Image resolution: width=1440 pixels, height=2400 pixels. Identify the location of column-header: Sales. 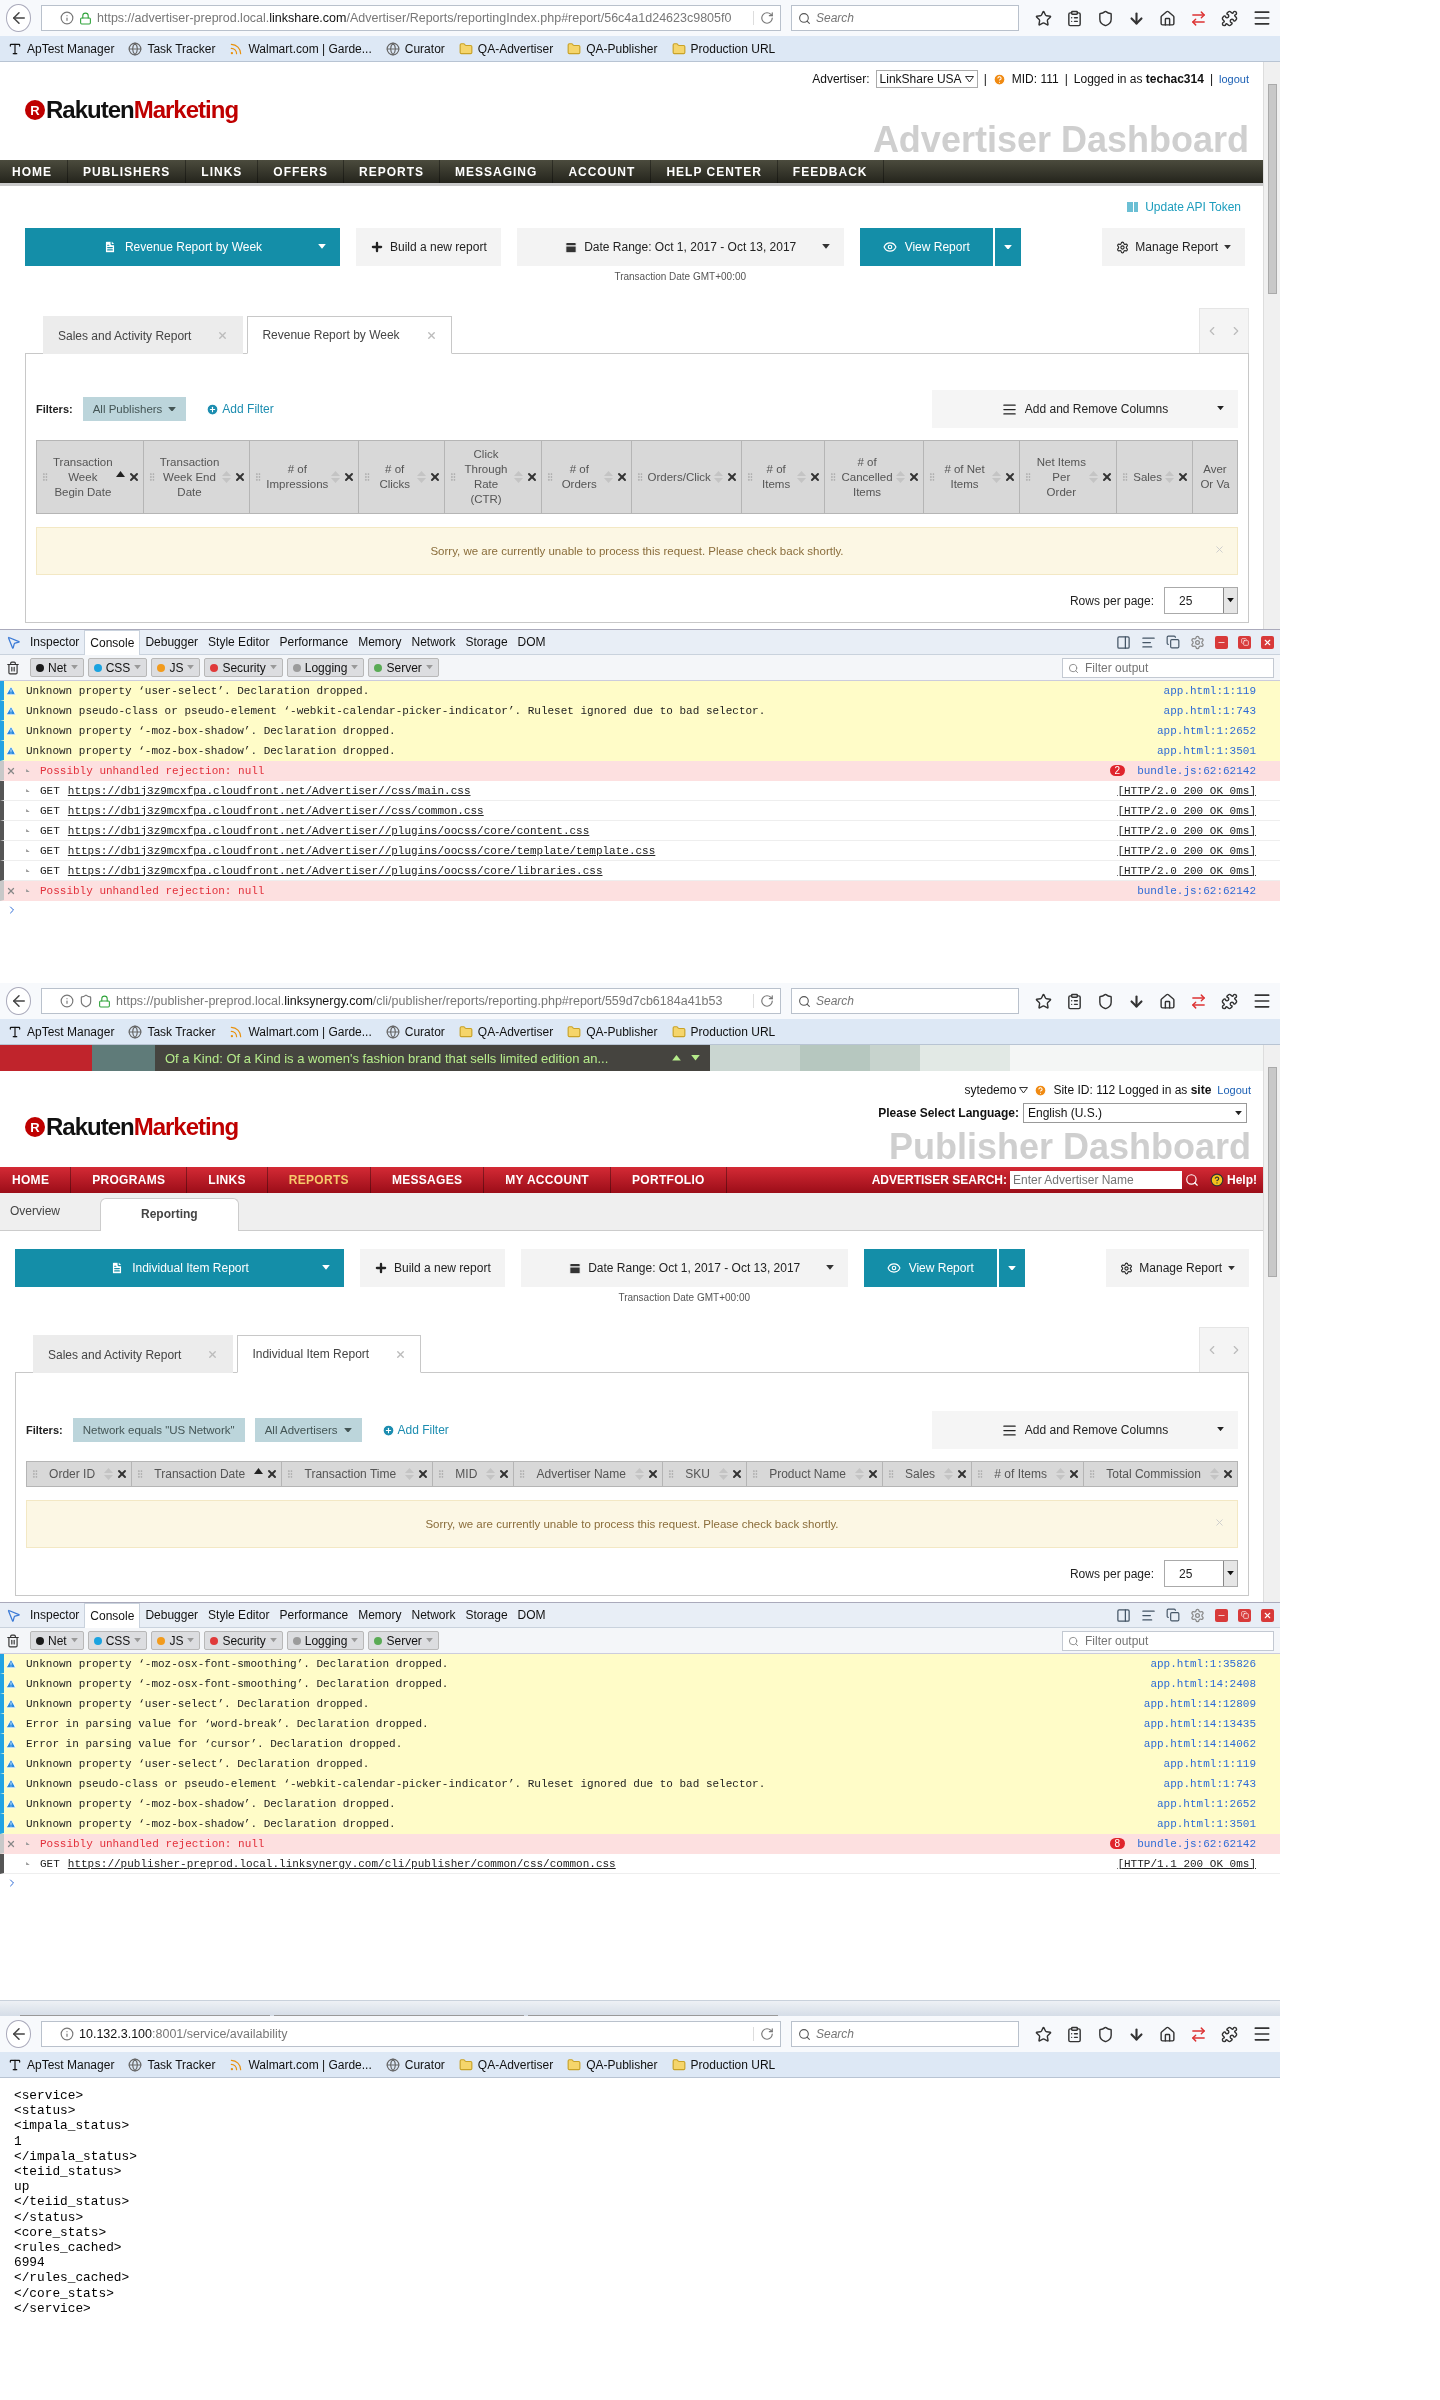
(927, 1474).